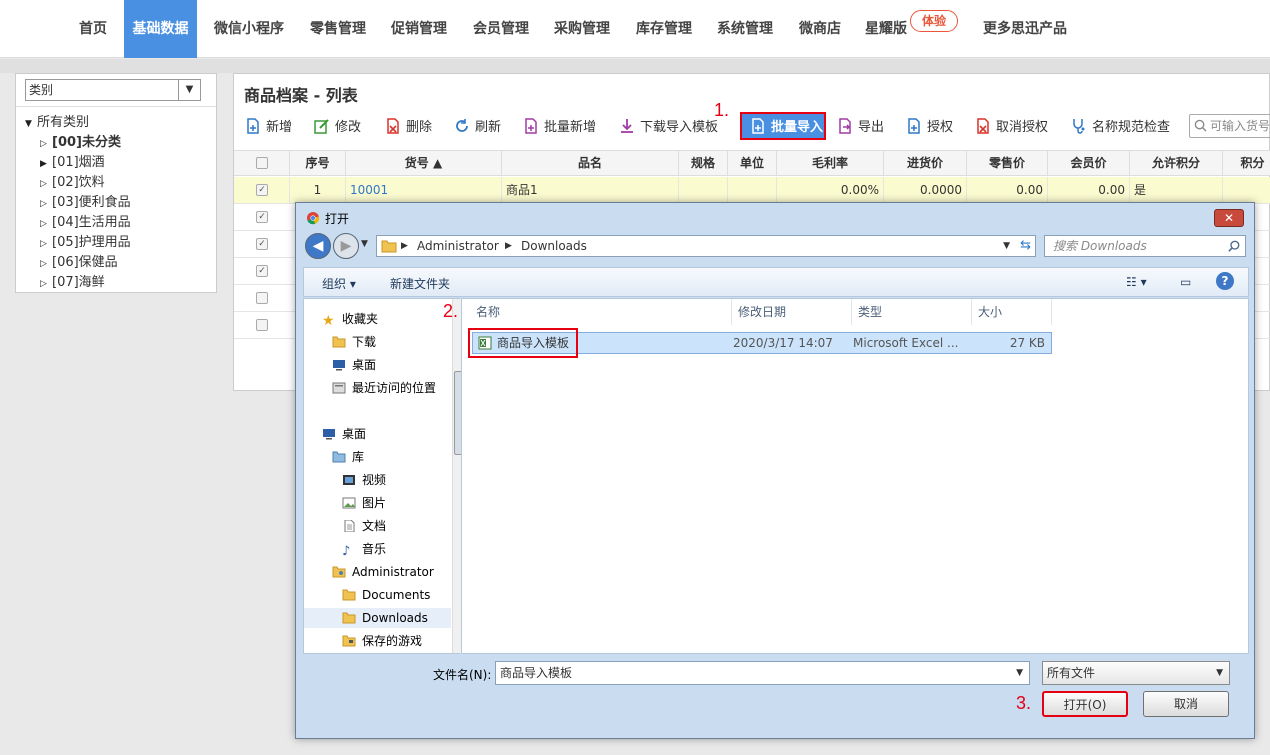 This screenshot has height=755, width=1270. What do you see at coordinates (364, 503) in the screenshot?
I see `nav-pictures: 图片` at bounding box center [364, 503].